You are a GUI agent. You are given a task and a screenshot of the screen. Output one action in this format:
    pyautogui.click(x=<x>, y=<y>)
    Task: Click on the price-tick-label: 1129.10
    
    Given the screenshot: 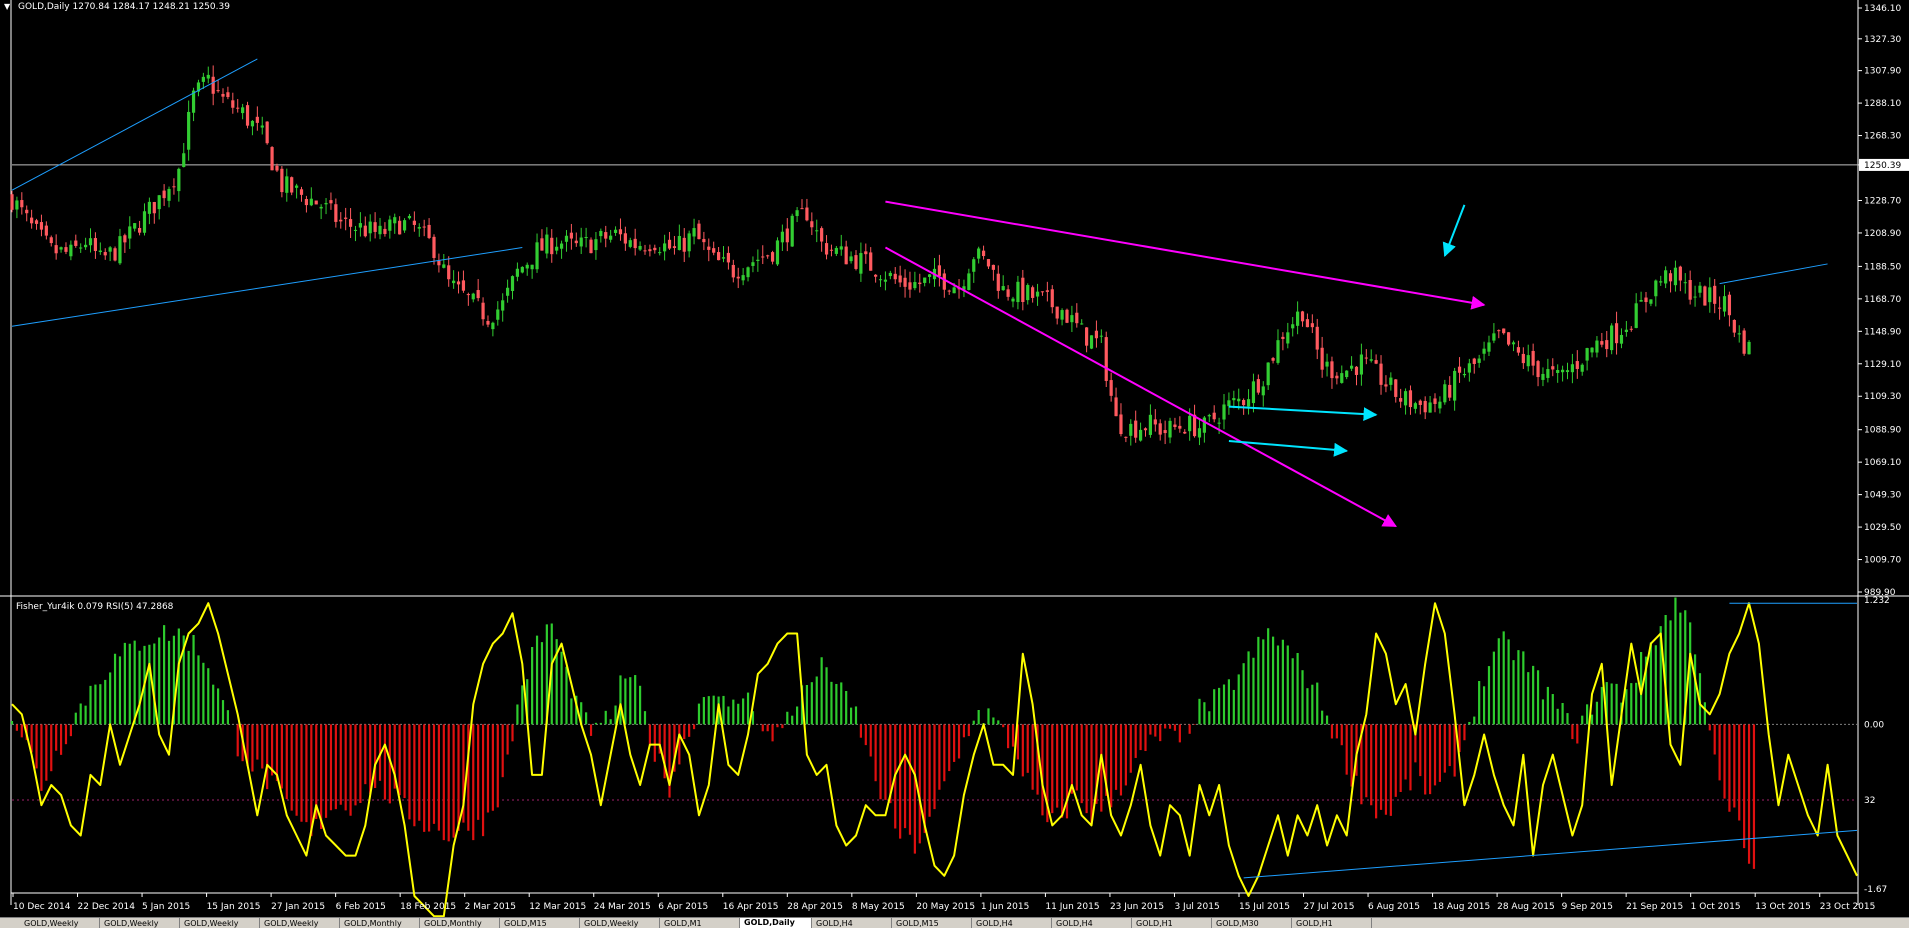 What is the action you would take?
    pyautogui.click(x=1882, y=365)
    